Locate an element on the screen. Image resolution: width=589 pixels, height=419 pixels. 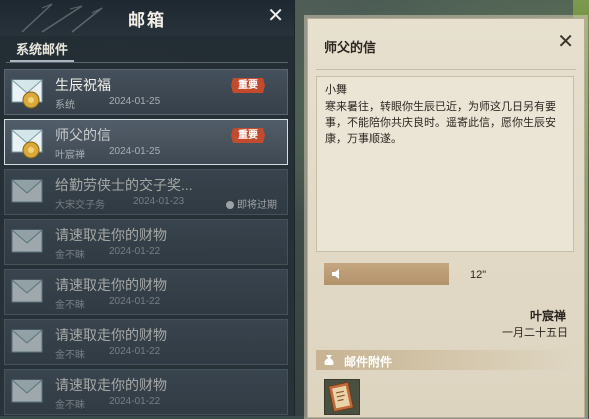
attachments-header: 邮件附件 is located at coordinates (445, 360).